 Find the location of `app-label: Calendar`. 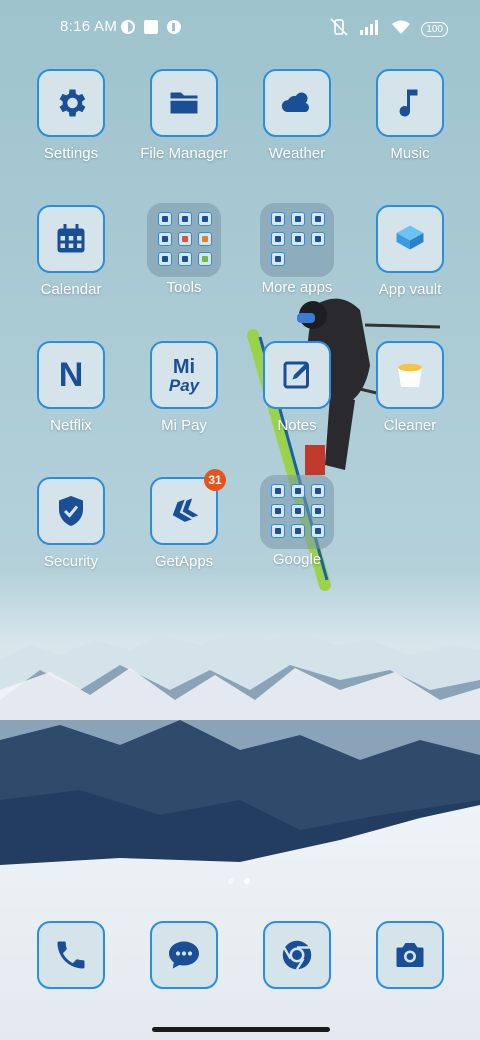

app-label: Calendar is located at coordinates (71, 289).